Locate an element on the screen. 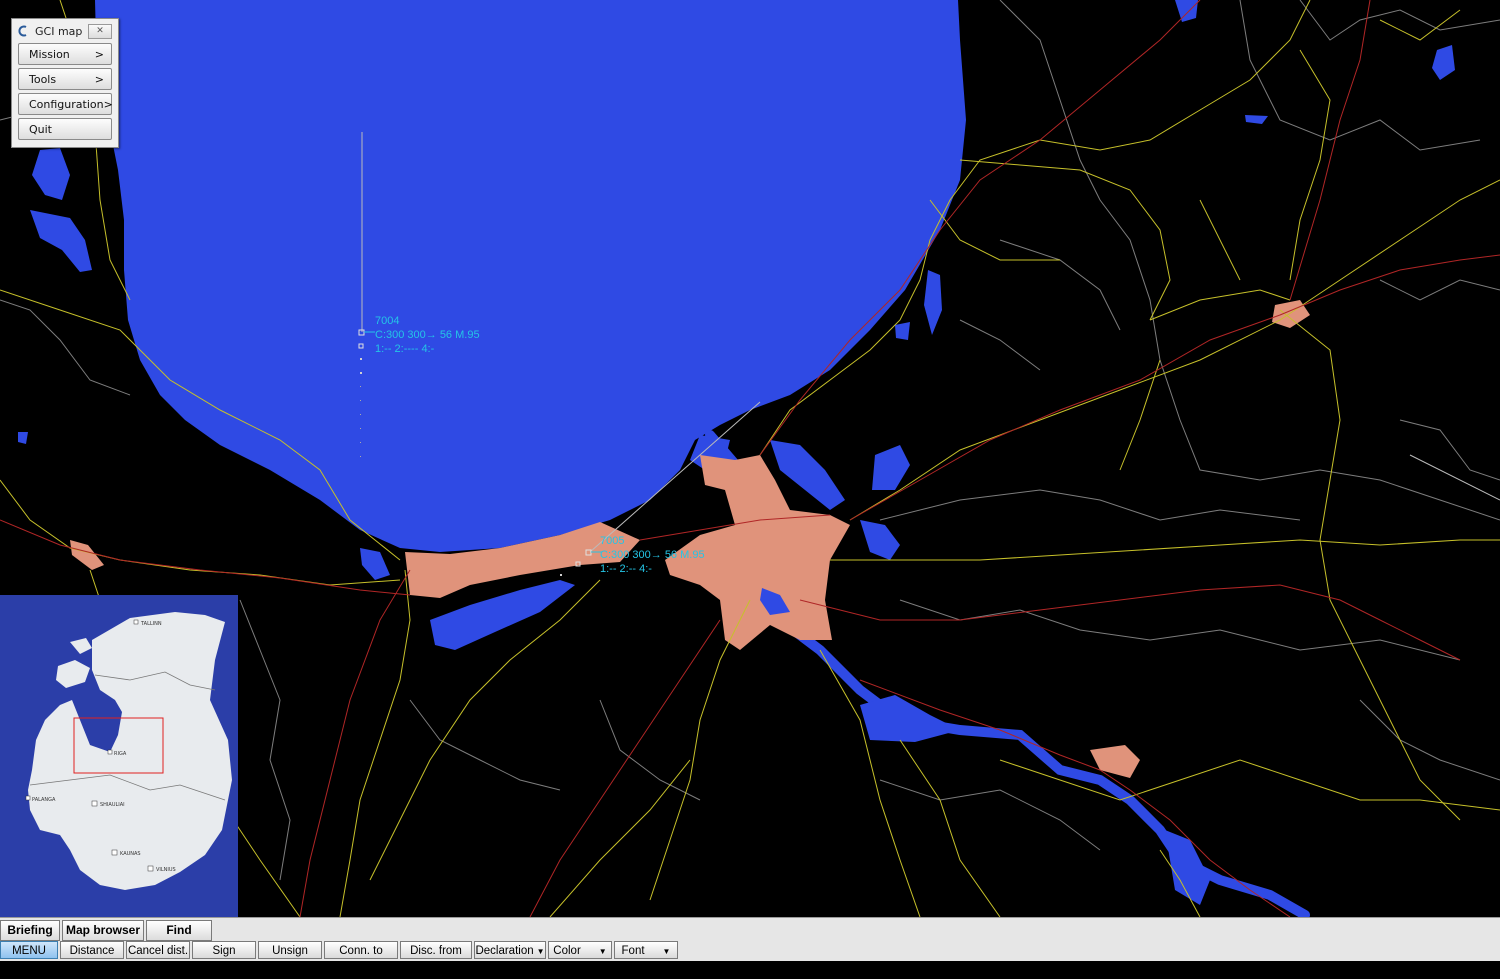  minimap-city-label: RIGA is located at coordinates (120, 754).